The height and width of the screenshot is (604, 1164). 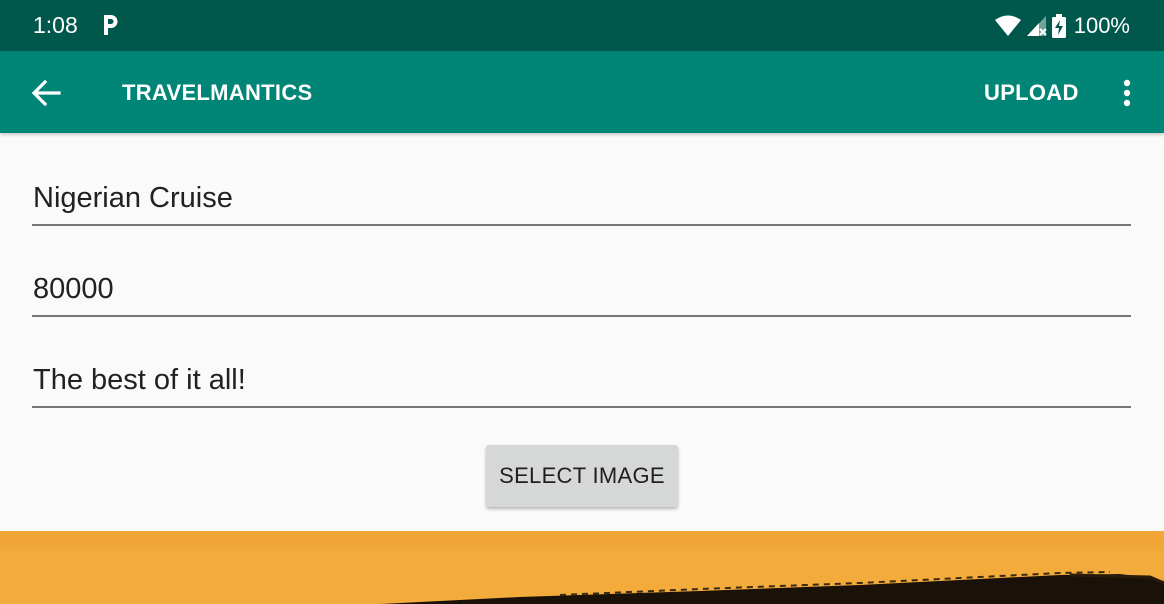 I want to click on status-icons: 100%, so click(x=1062, y=25).